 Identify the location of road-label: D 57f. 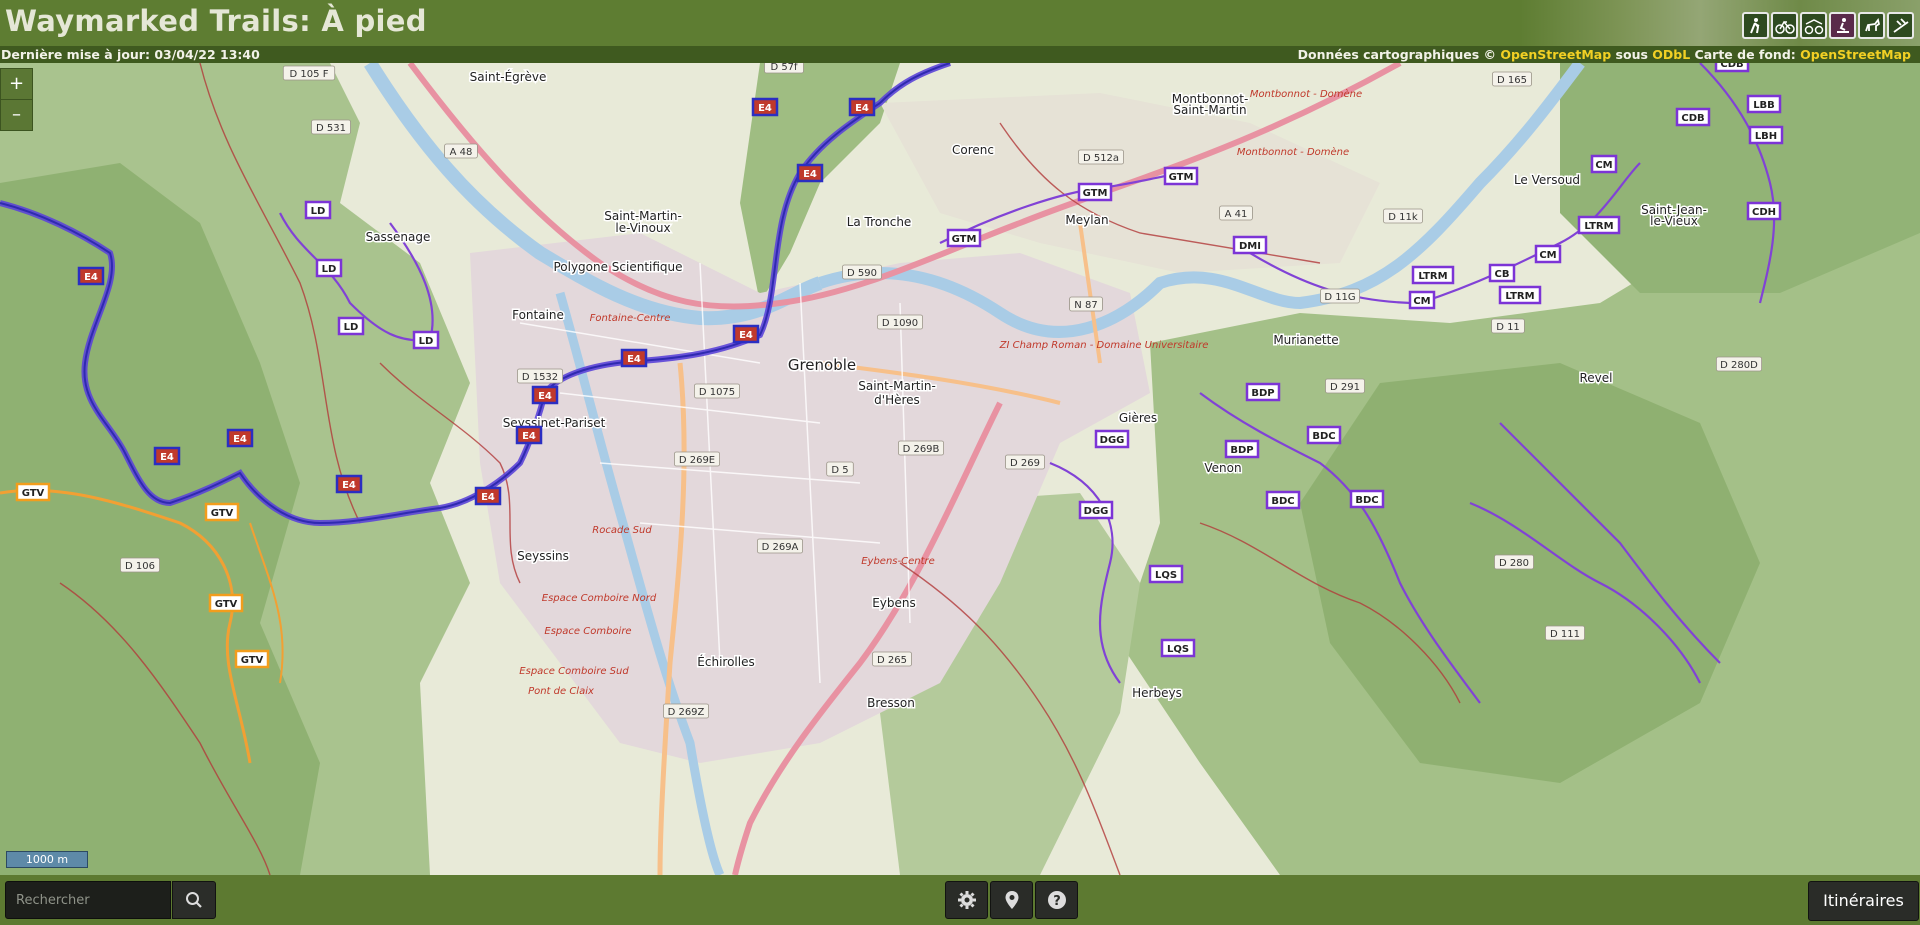
(784, 68).